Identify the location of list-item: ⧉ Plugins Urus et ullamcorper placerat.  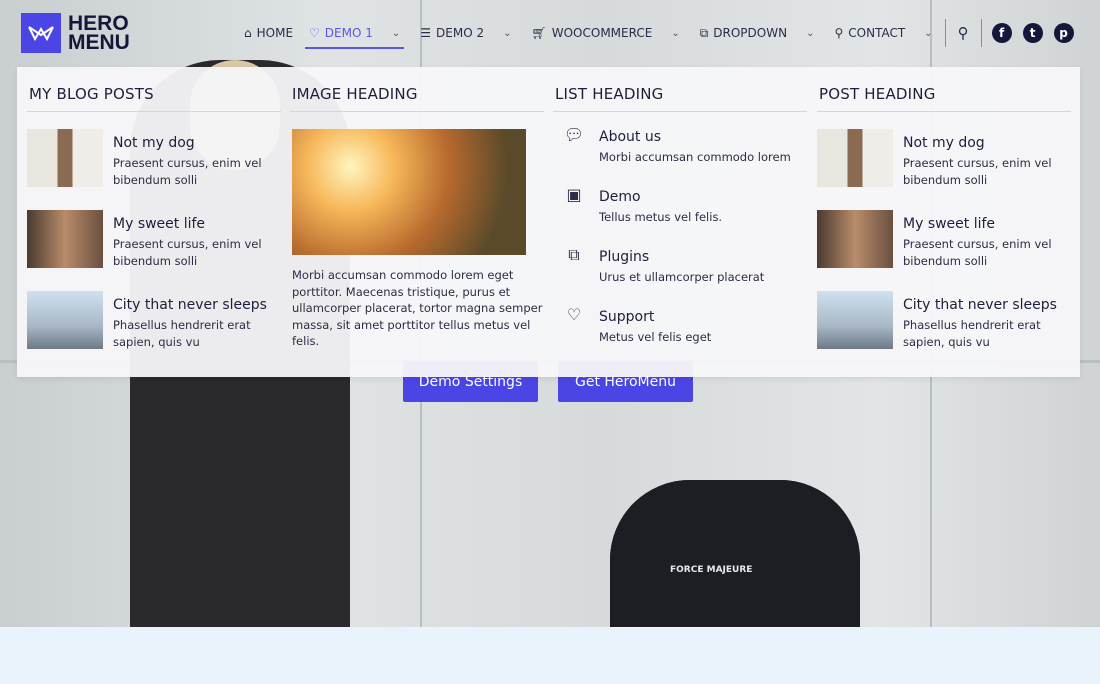
(680, 277).